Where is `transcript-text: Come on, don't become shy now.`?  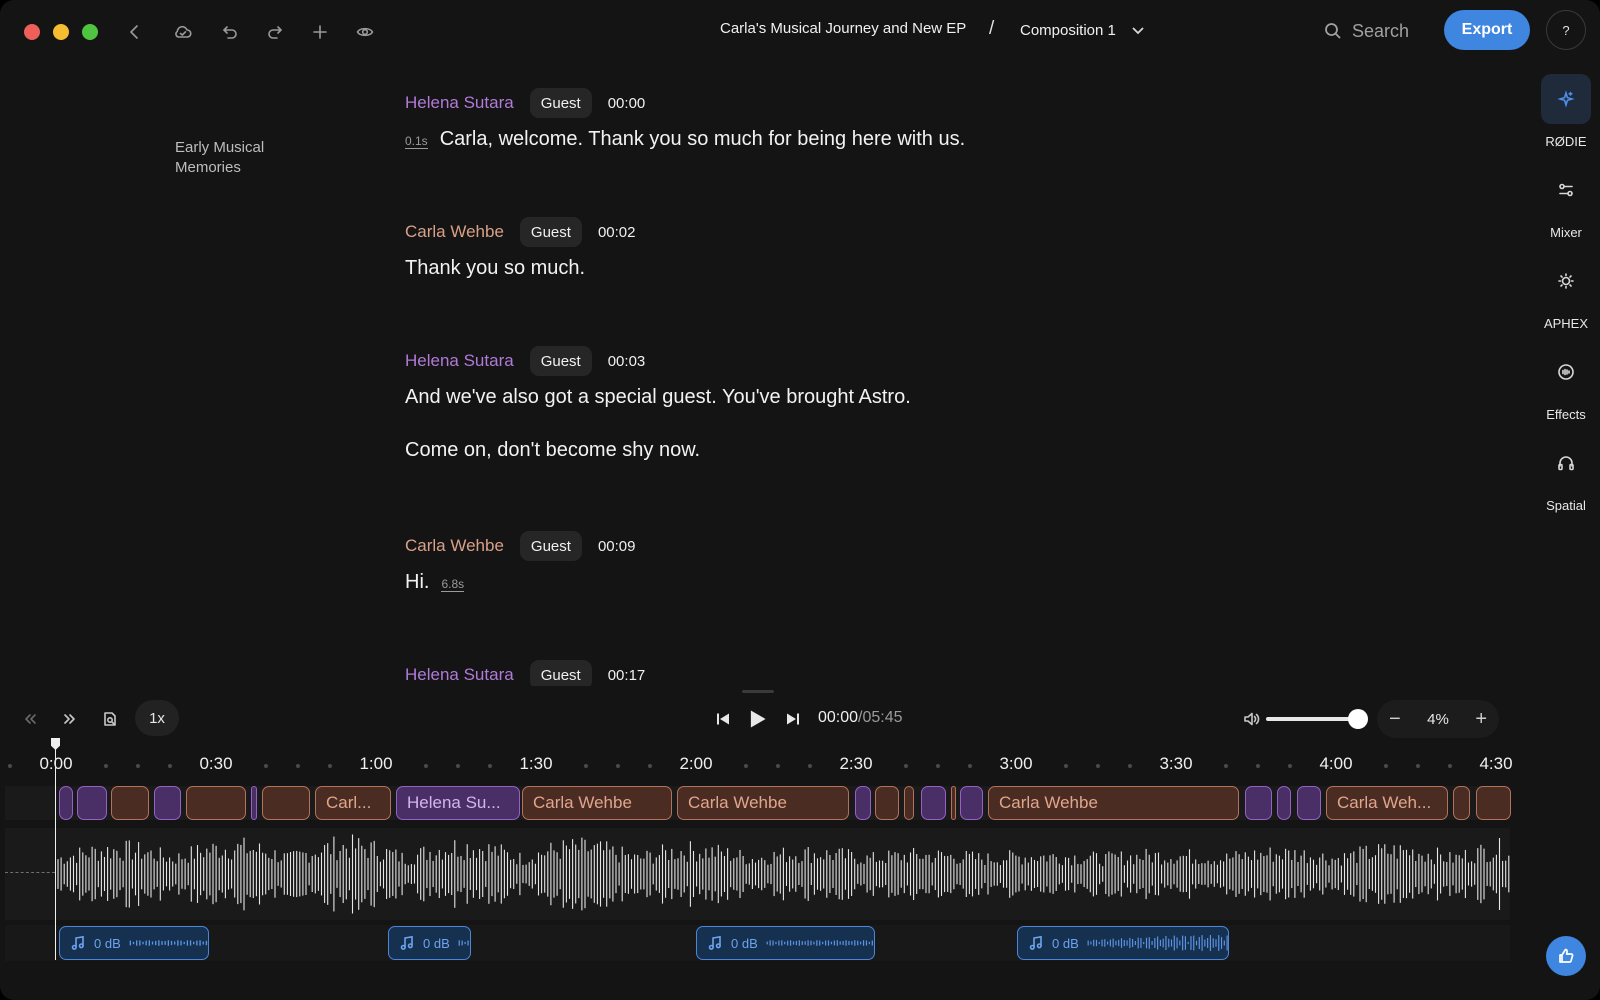
transcript-text: Come on, don't become shy now. is located at coordinates (552, 450).